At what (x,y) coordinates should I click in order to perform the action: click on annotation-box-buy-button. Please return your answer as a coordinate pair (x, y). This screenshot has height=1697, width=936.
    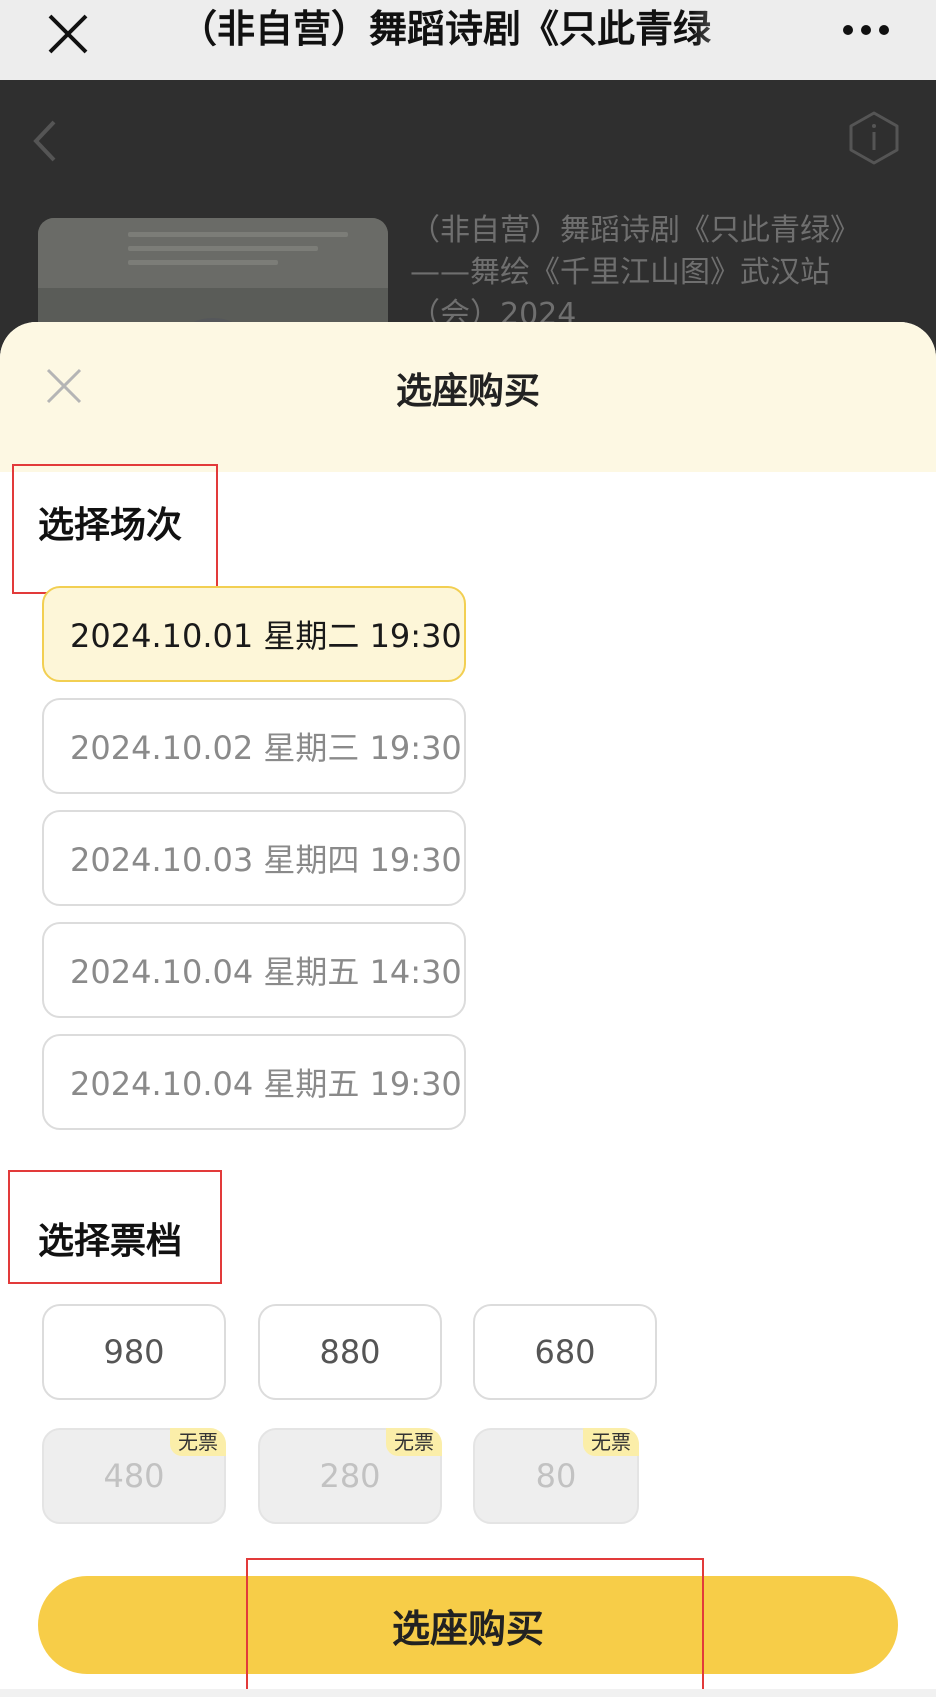
    Looking at the image, I should click on (475, 1627).